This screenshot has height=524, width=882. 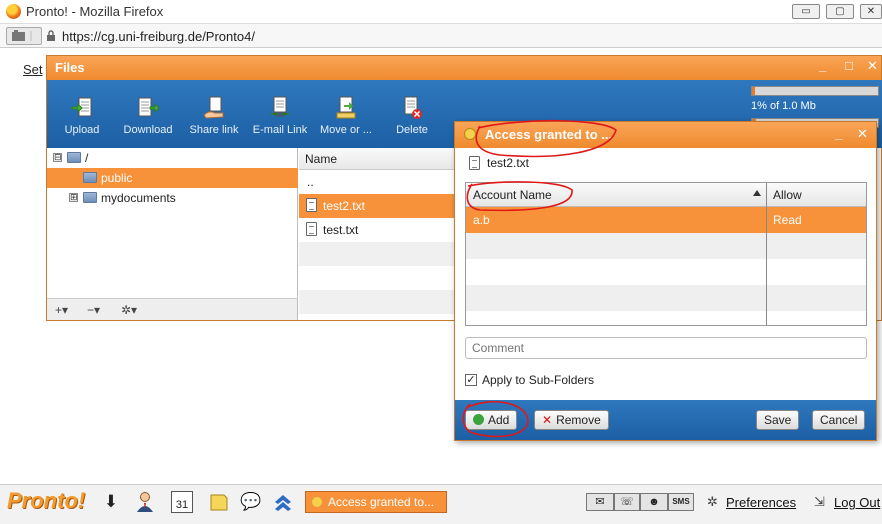 I want to click on quota-progress-fill, so click(x=753, y=91).